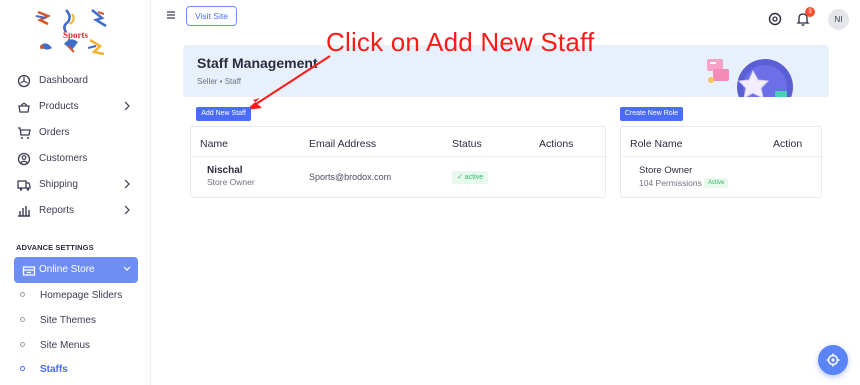 This screenshot has width=860, height=385. What do you see at coordinates (656, 144) in the screenshot?
I see `column-header-role-name: Role Name` at bounding box center [656, 144].